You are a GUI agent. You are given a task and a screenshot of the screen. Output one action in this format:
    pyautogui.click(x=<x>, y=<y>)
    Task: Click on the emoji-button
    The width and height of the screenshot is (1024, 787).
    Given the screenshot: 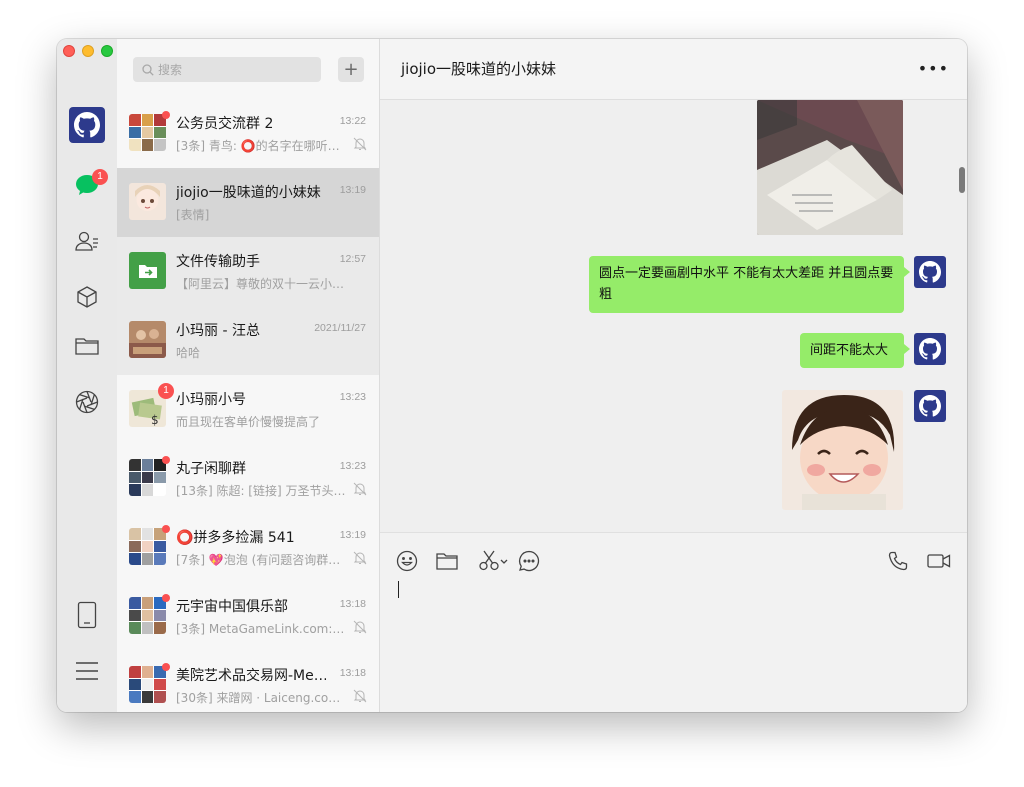 What is the action you would take?
    pyautogui.click(x=407, y=561)
    